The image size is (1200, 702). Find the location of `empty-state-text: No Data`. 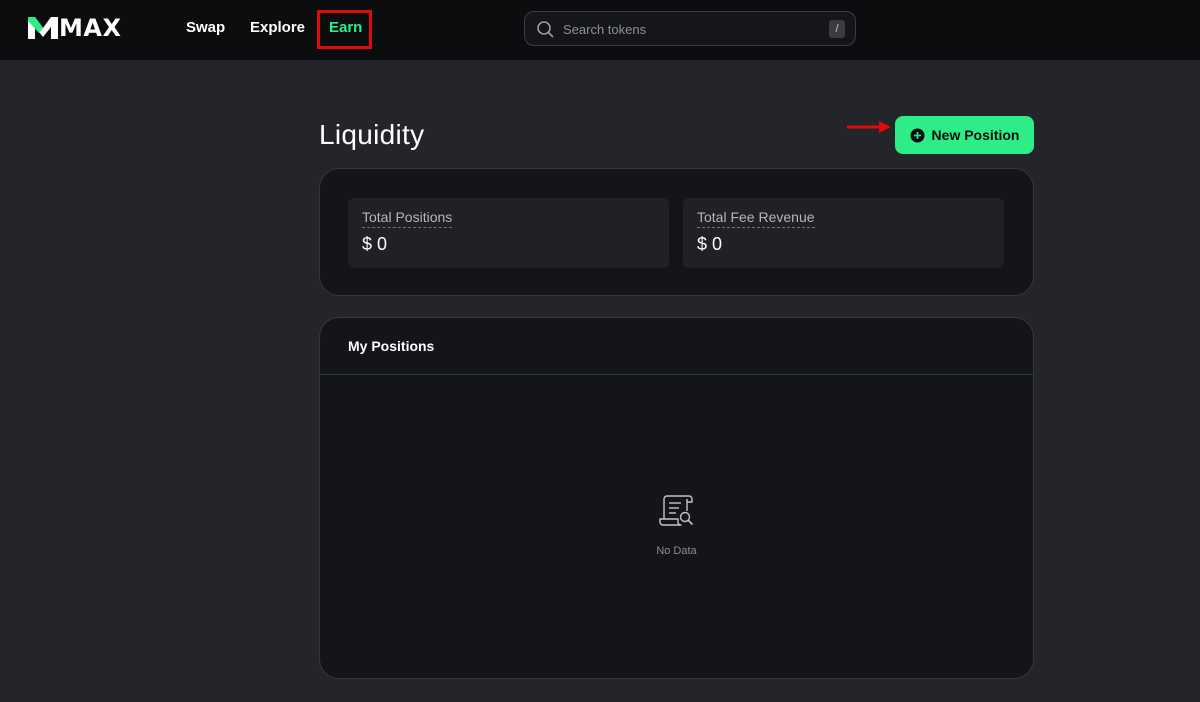

empty-state-text: No Data is located at coordinates (676, 551).